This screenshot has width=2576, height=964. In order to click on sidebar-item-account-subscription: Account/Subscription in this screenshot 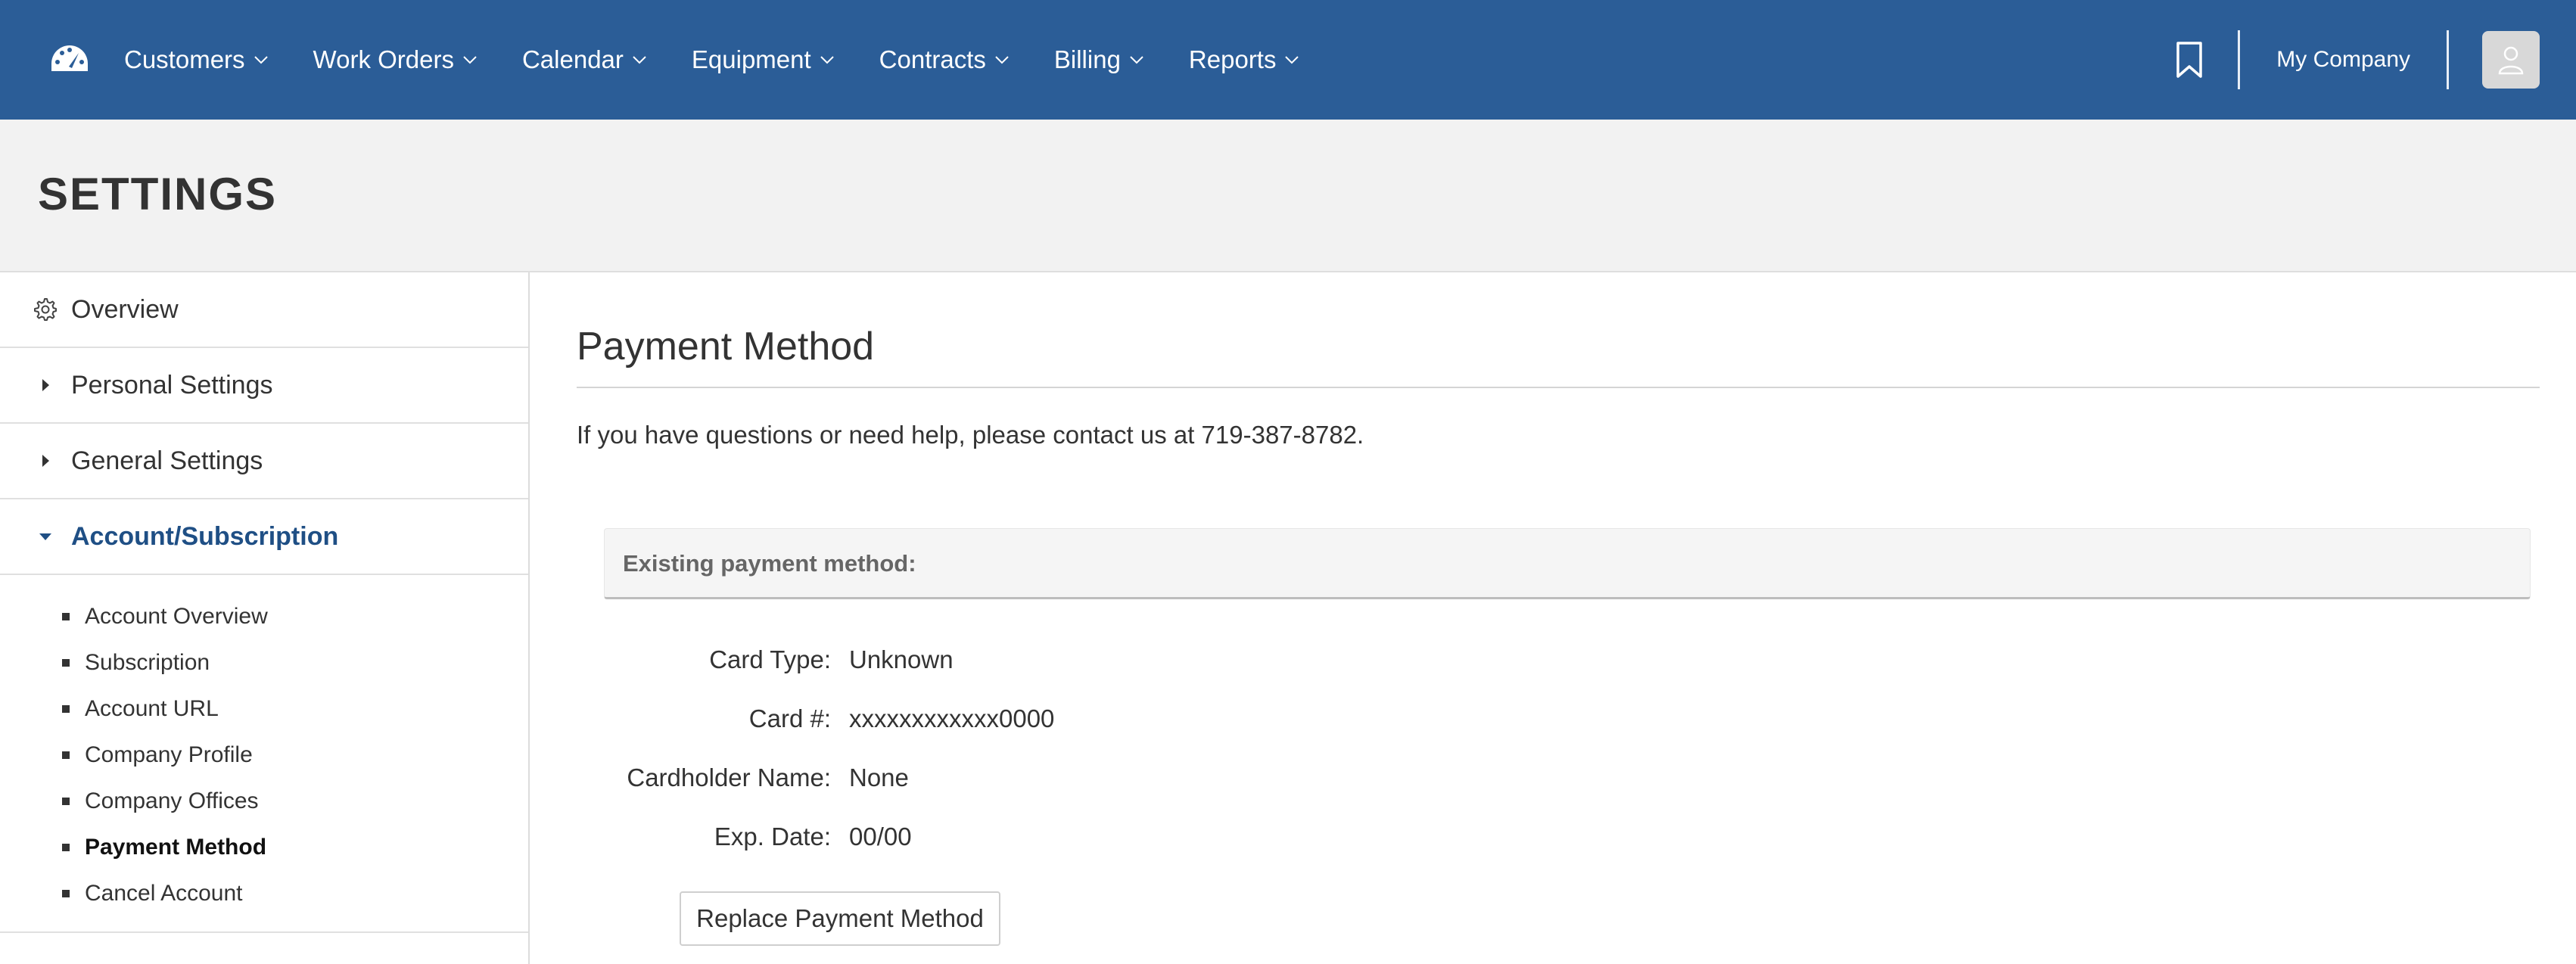, I will do `click(264, 537)`.